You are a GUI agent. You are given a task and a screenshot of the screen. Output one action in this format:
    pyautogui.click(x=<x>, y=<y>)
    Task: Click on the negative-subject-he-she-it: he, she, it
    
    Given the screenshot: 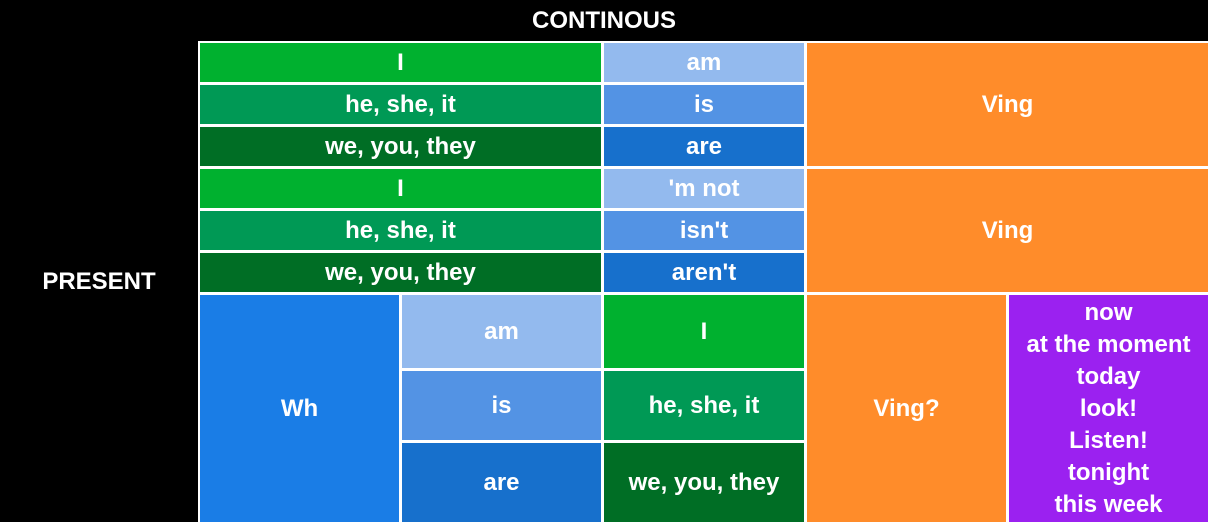 What is the action you would take?
    pyautogui.click(x=400, y=230)
    